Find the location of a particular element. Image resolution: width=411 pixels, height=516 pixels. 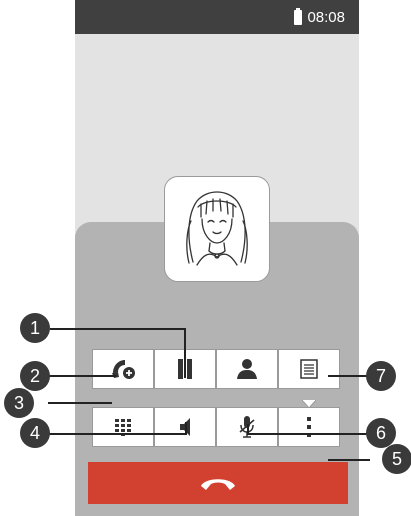

notes-button is located at coordinates (309, 369).